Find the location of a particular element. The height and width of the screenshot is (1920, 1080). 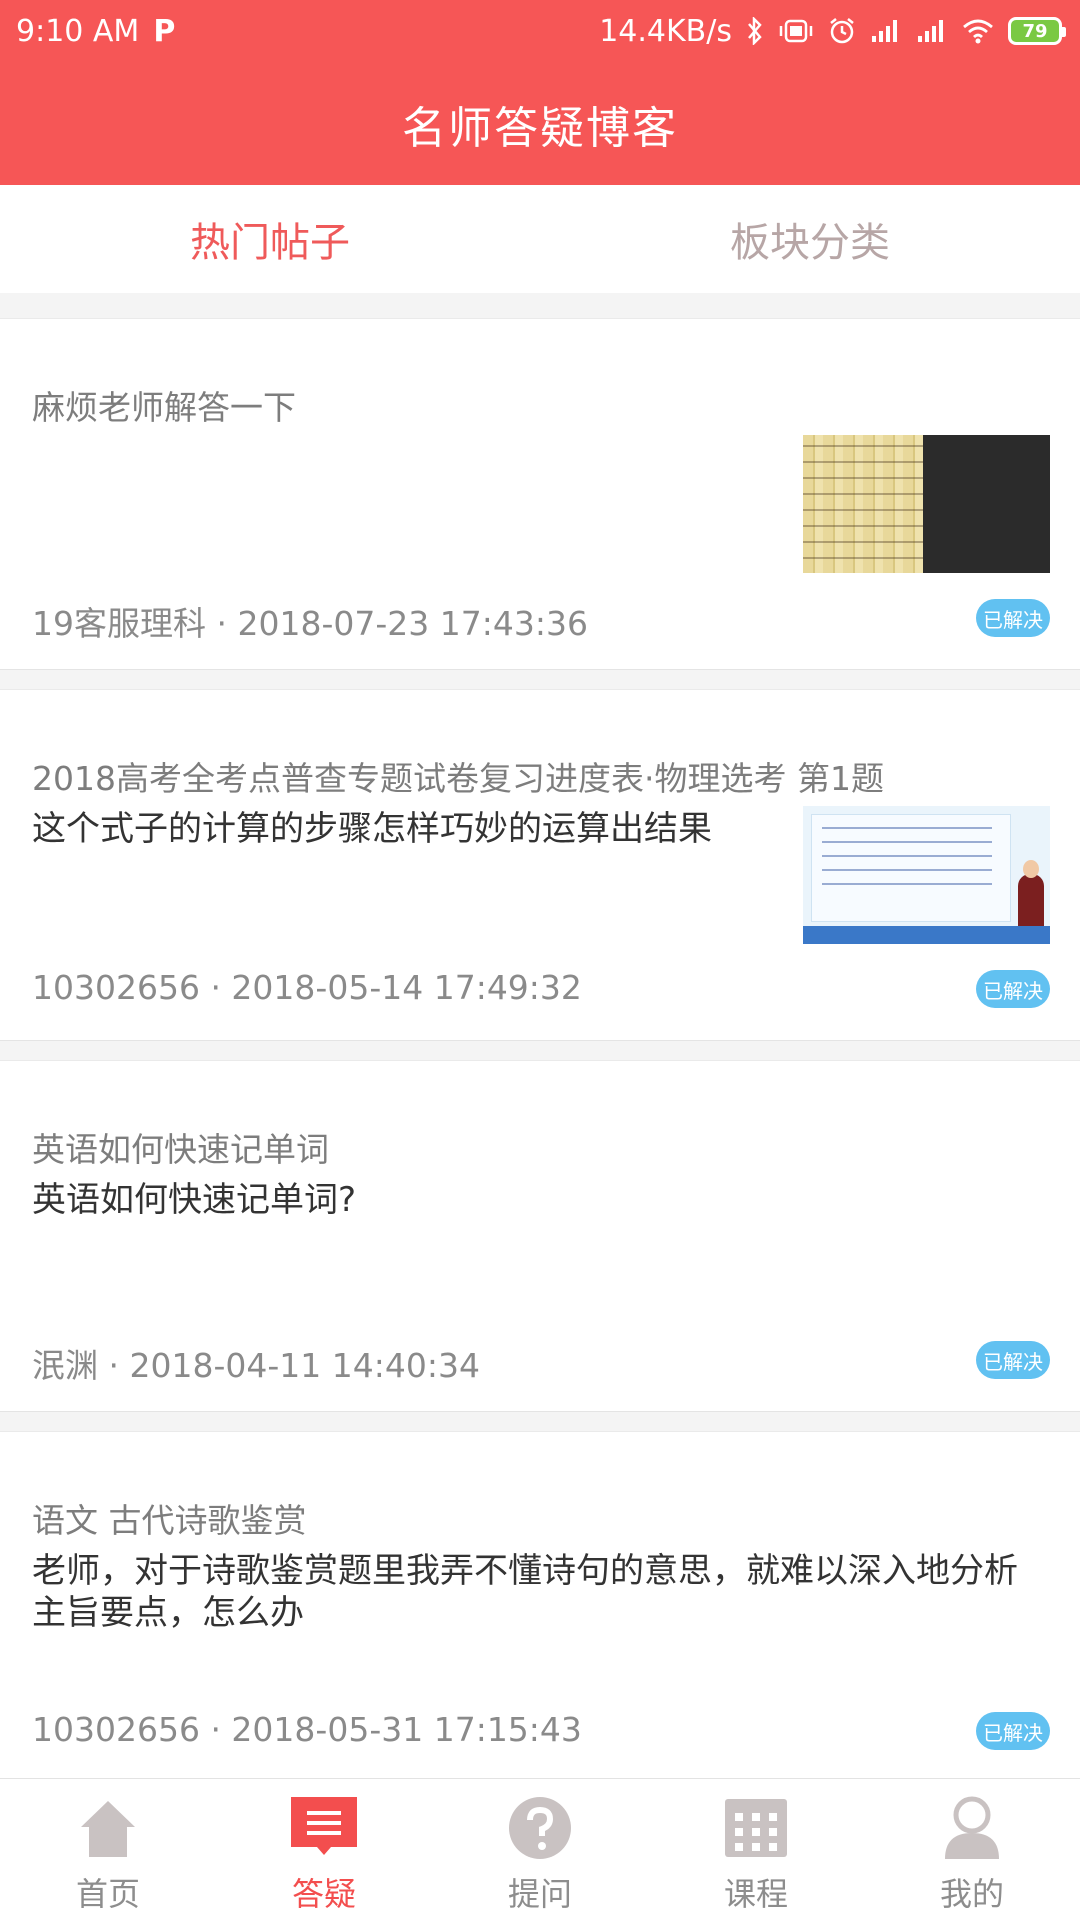

nav-label: 首页 is located at coordinates (107, 1894).